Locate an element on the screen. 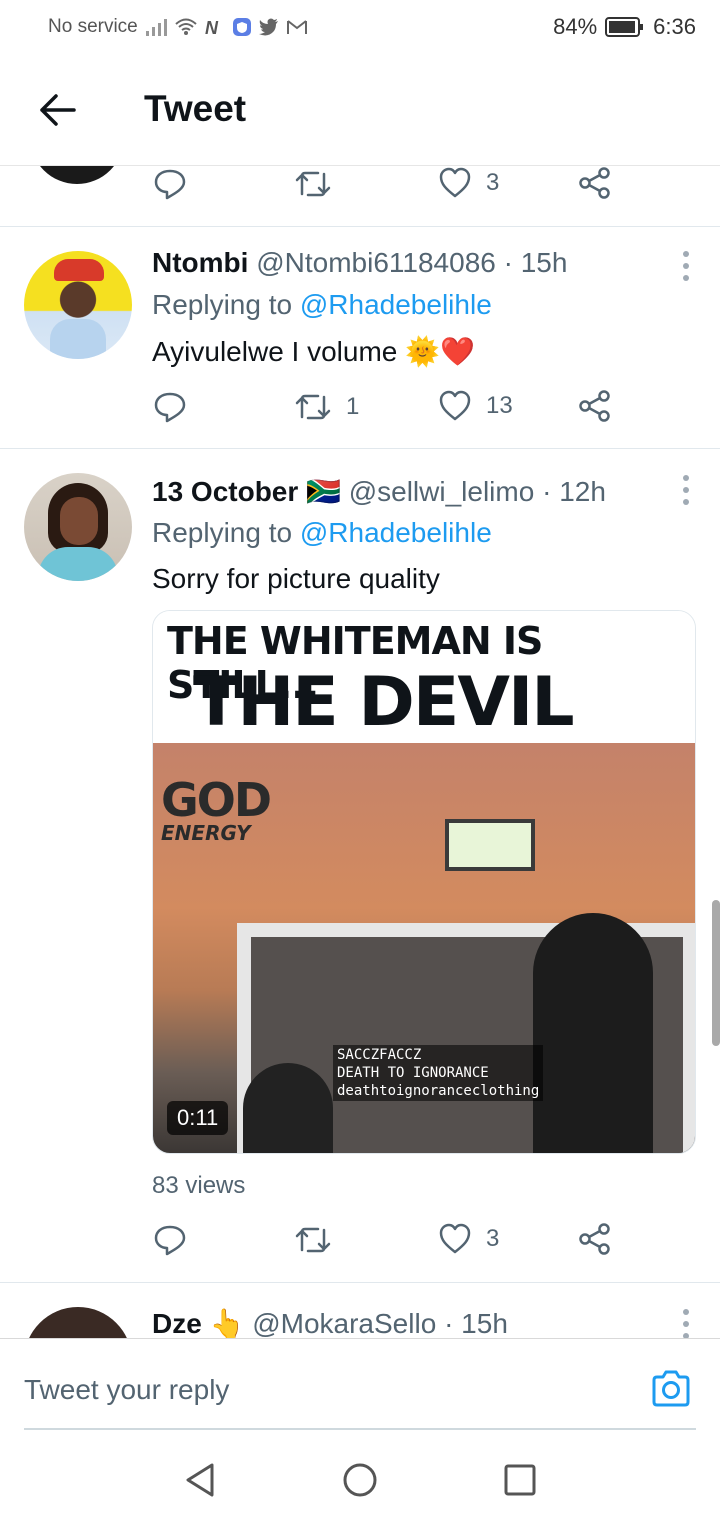  action-row: 1 13 is located at coordinates (387, 409).